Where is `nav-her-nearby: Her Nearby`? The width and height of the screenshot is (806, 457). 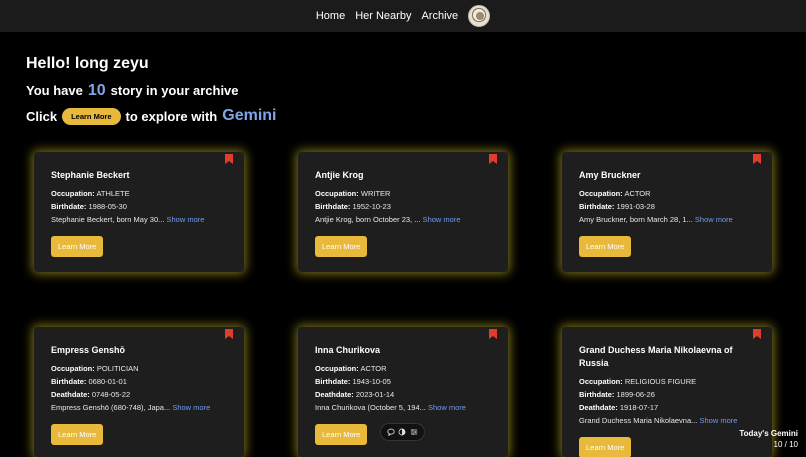
nav-her-nearby: Her Nearby is located at coordinates (383, 16).